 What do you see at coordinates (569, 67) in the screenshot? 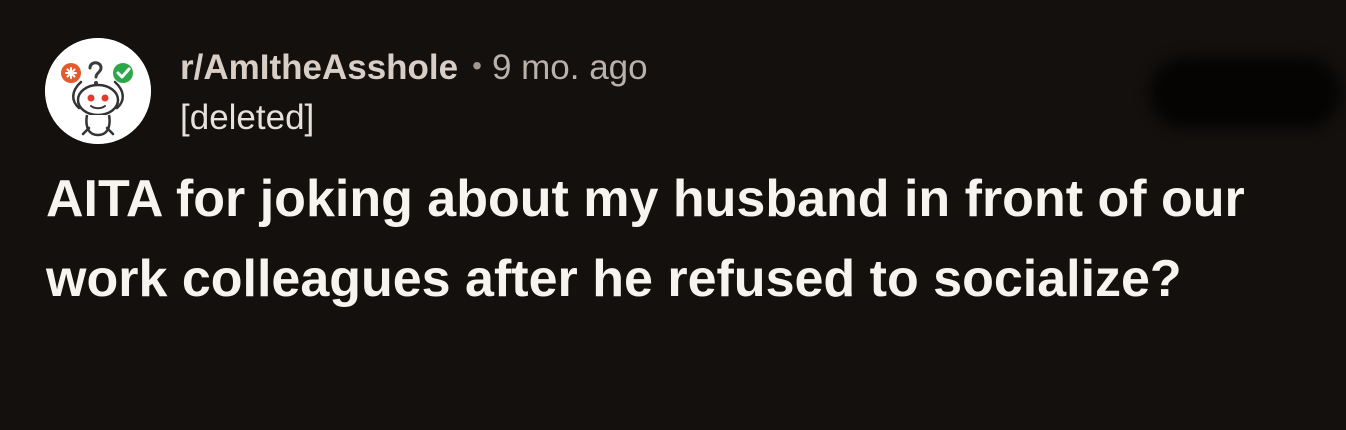
I see `post-time: 9 mo. ago` at bounding box center [569, 67].